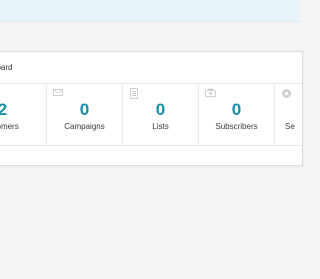 Image resolution: width=320 pixels, height=279 pixels. What do you see at coordinates (58, 92) in the screenshot?
I see `campaign-icon` at bounding box center [58, 92].